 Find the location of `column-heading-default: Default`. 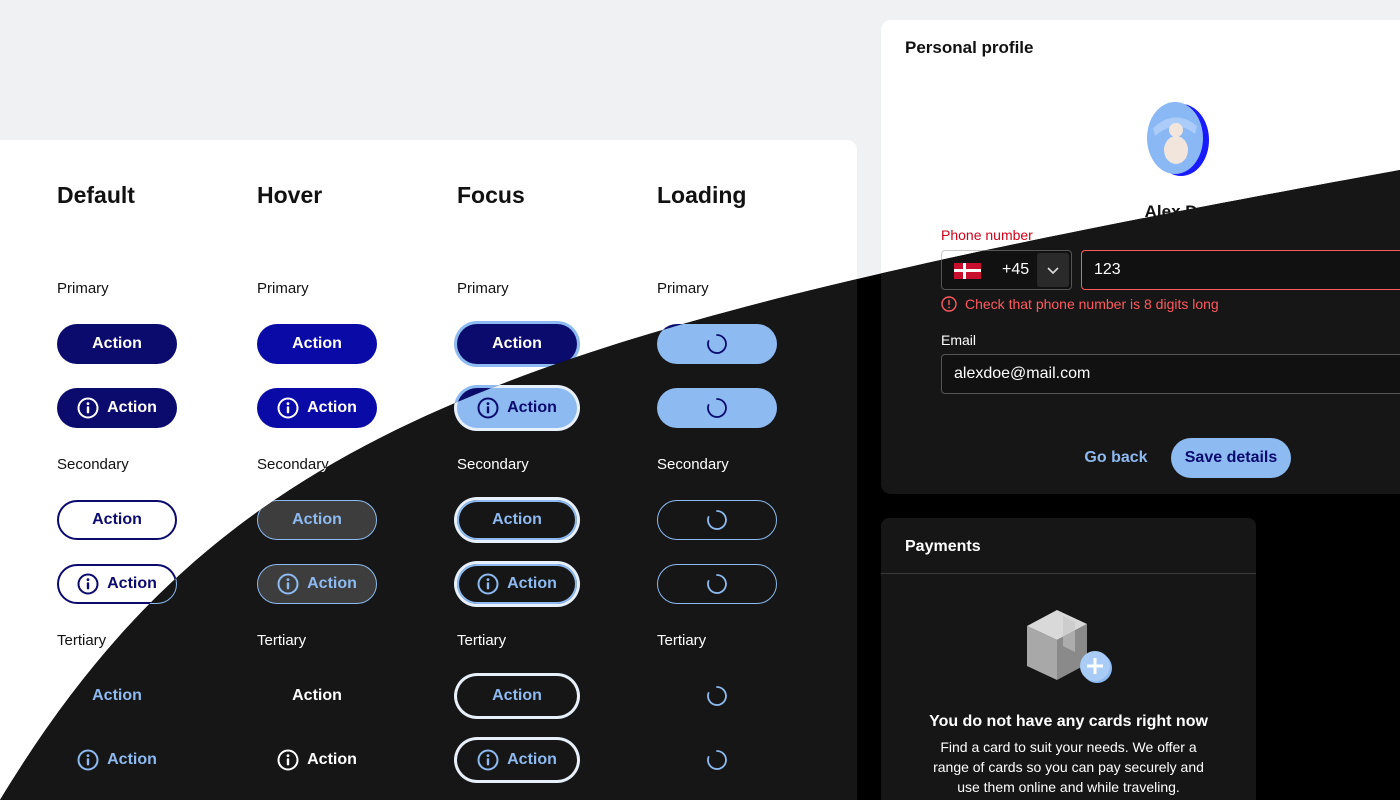

column-heading-default: Default is located at coordinates (96, 195).